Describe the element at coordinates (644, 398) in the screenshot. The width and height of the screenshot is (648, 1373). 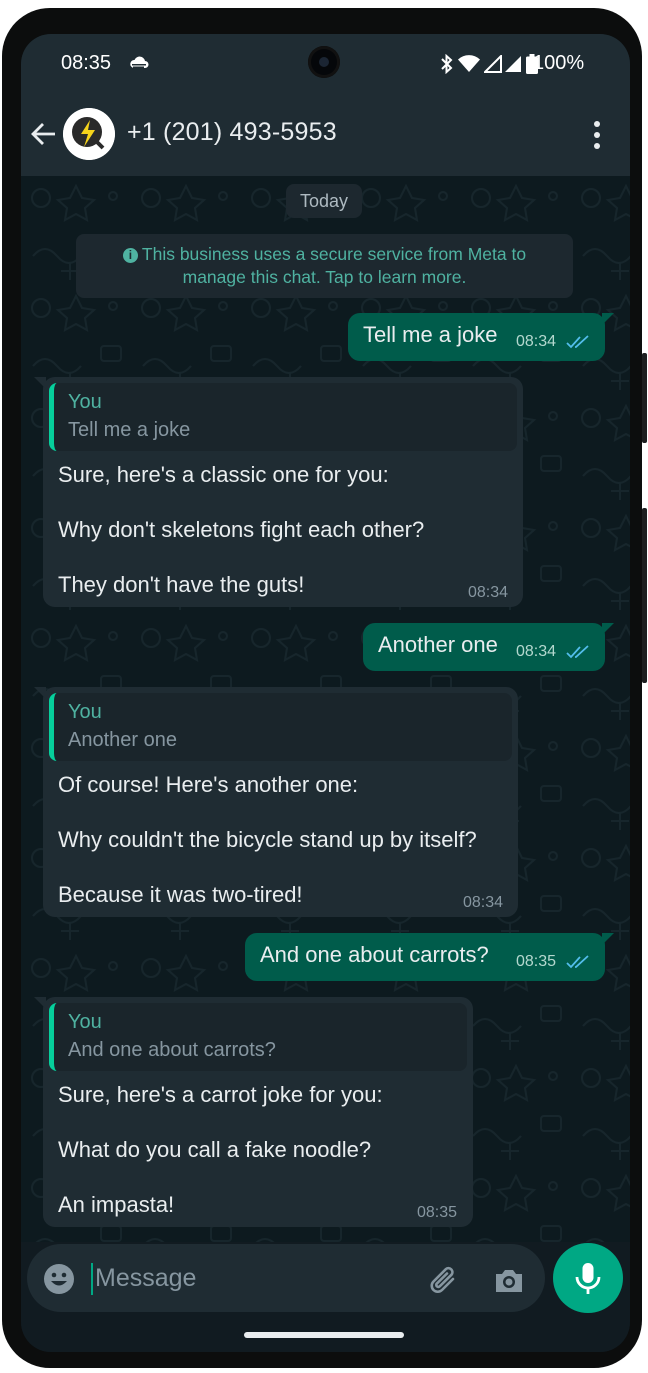
I see `power-button` at that location.